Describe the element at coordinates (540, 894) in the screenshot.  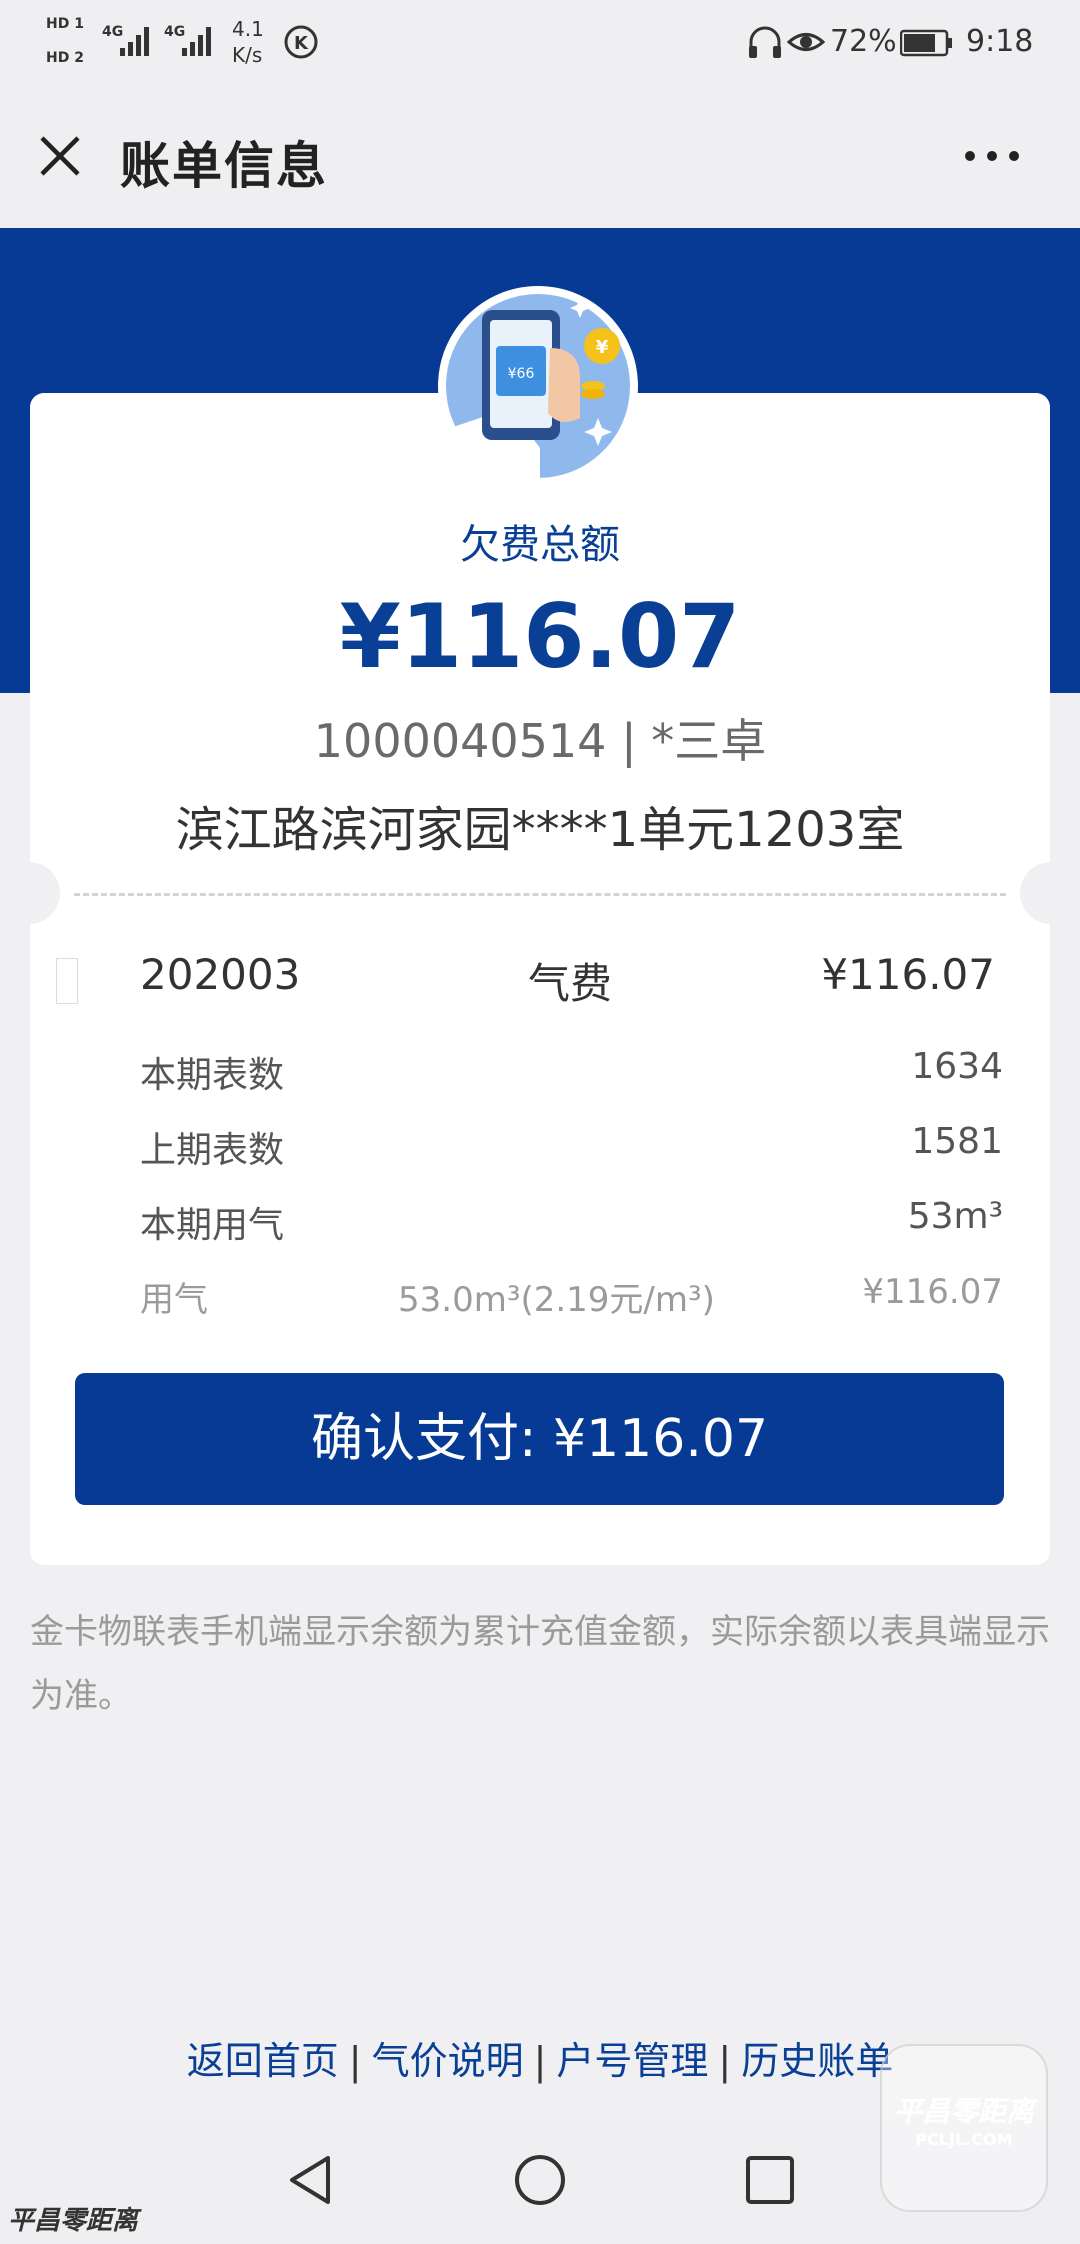
I see `dashed-divider` at that location.